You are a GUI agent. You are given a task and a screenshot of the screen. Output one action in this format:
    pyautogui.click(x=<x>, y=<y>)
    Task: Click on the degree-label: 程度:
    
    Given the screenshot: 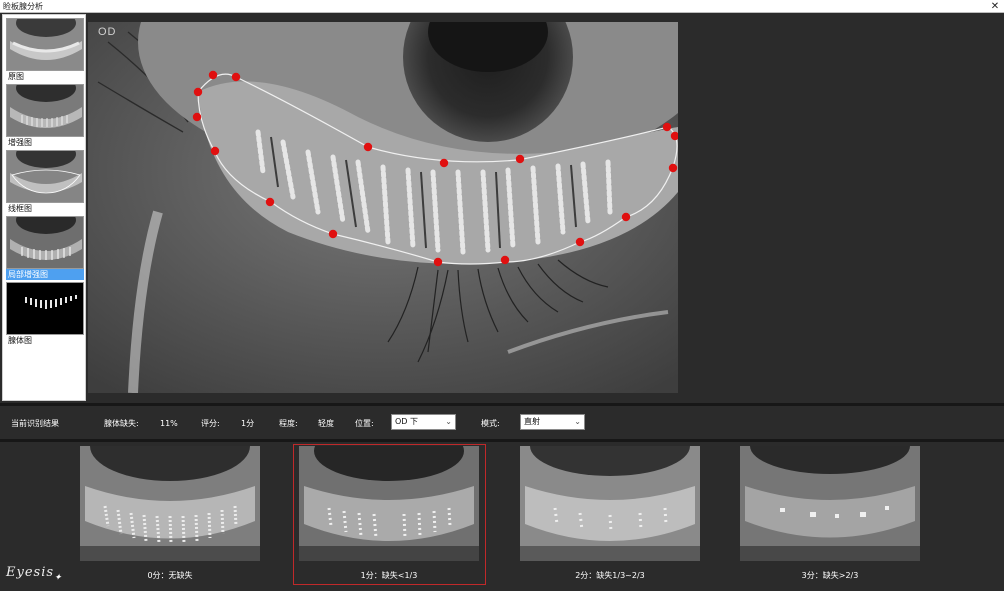 What is the action you would take?
    pyautogui.click(x=288, y=423)
    